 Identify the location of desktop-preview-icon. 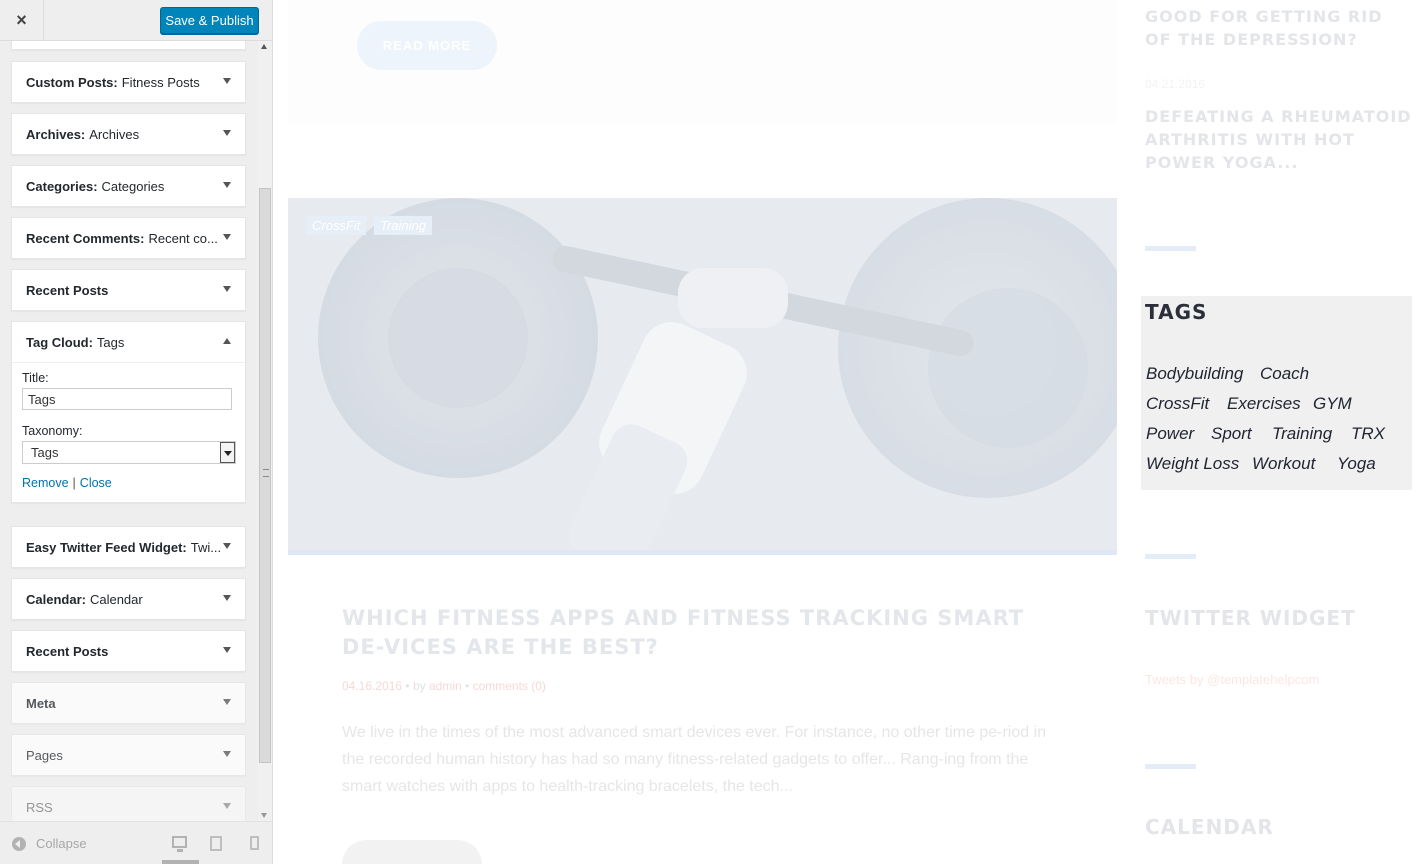
(179, 844).